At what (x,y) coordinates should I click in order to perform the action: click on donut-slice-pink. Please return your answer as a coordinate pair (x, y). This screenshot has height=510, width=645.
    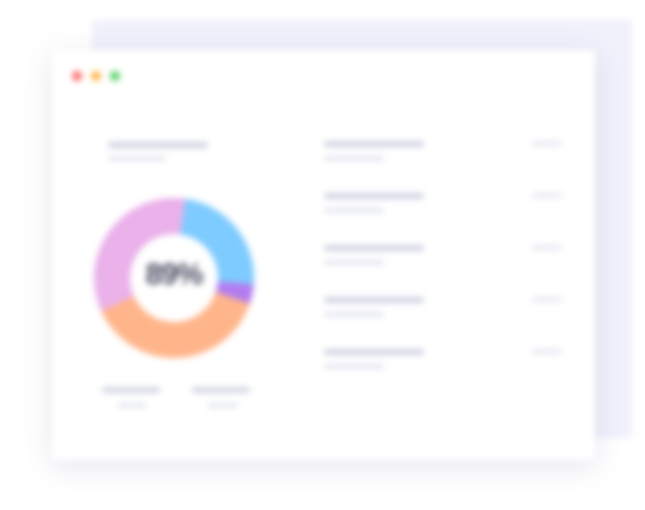
    Looking at the image, I should click on (140, 255).